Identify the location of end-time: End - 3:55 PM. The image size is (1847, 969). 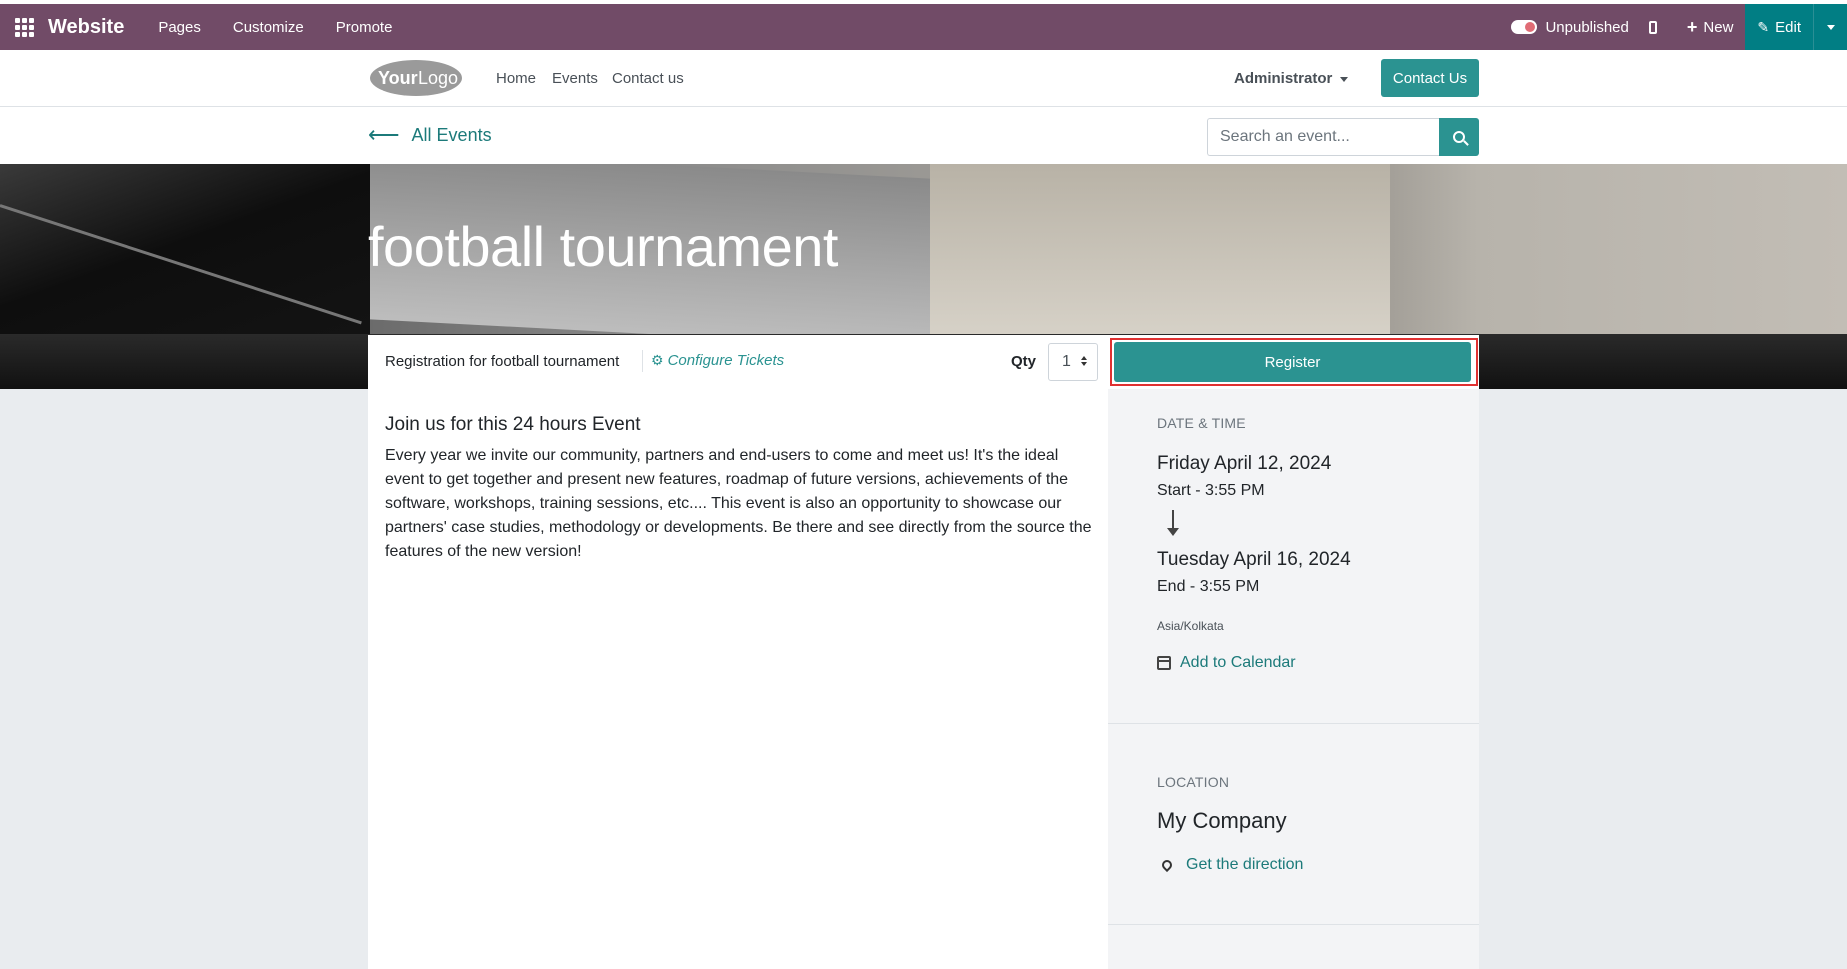
(1208, 586).